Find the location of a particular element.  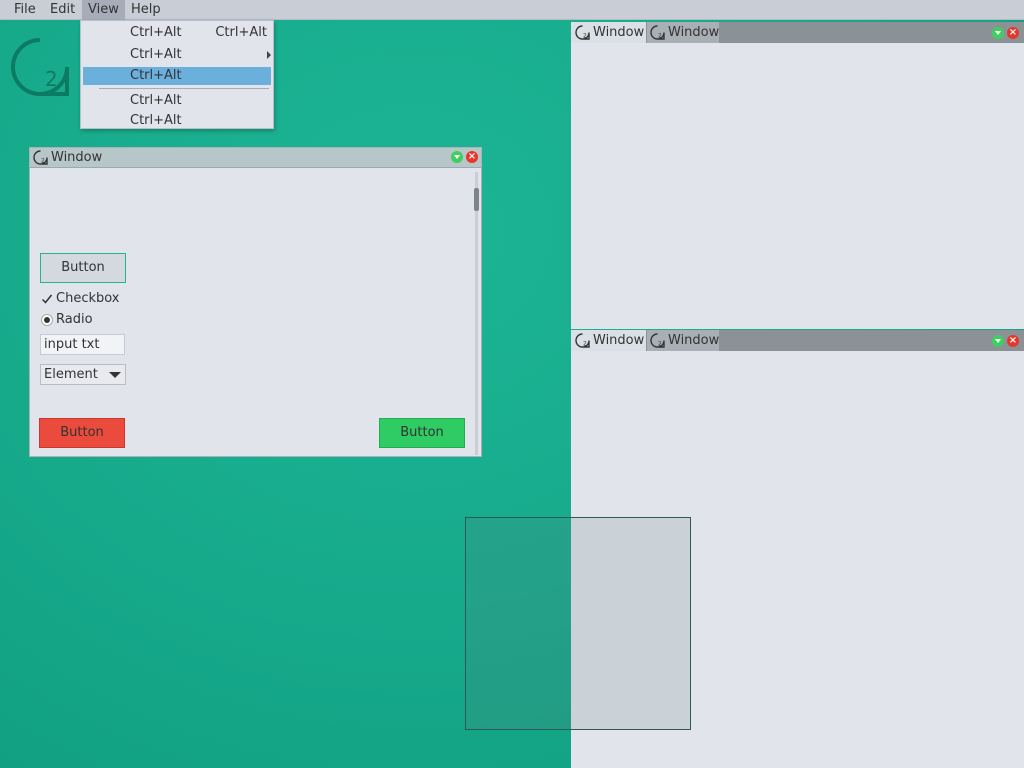

scrollbar-thumb is located at coordinates (476, 199).